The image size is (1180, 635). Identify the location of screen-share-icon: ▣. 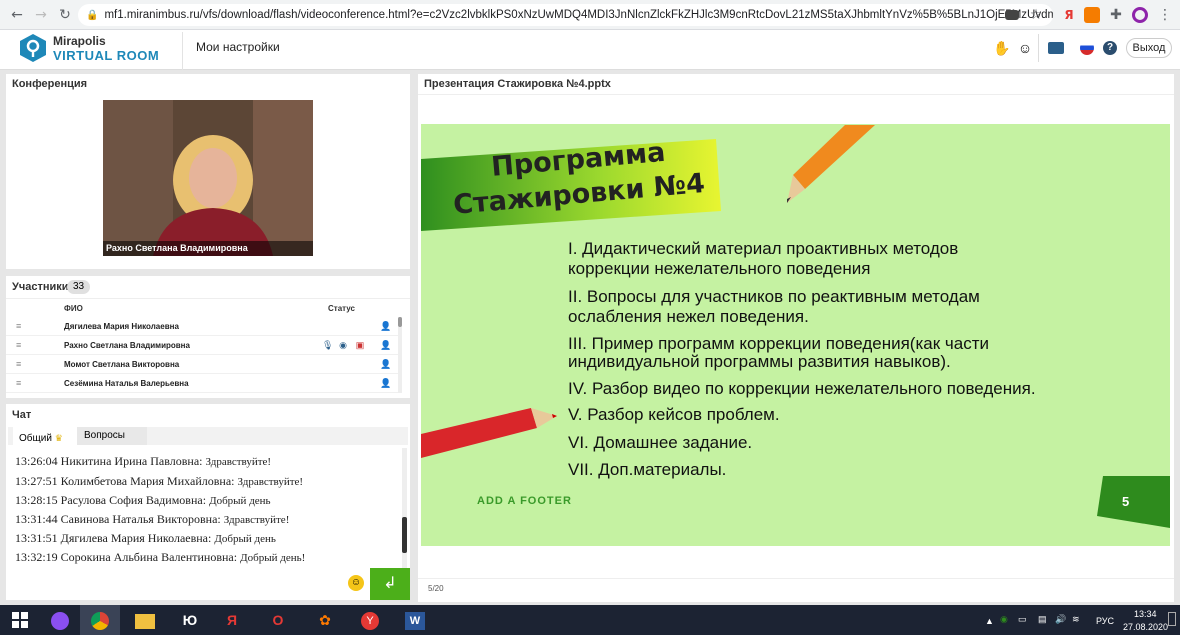
(360, 345).